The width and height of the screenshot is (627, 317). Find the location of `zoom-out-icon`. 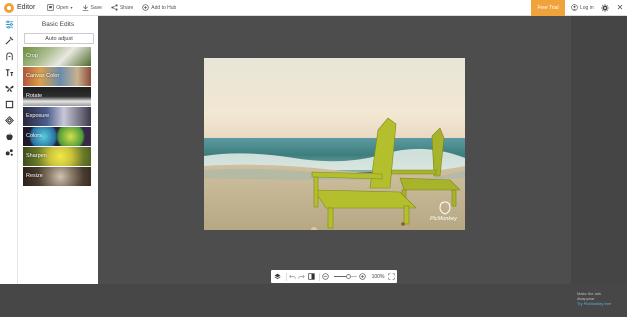

zoom-out-icon is located at coordinates (325, 276).